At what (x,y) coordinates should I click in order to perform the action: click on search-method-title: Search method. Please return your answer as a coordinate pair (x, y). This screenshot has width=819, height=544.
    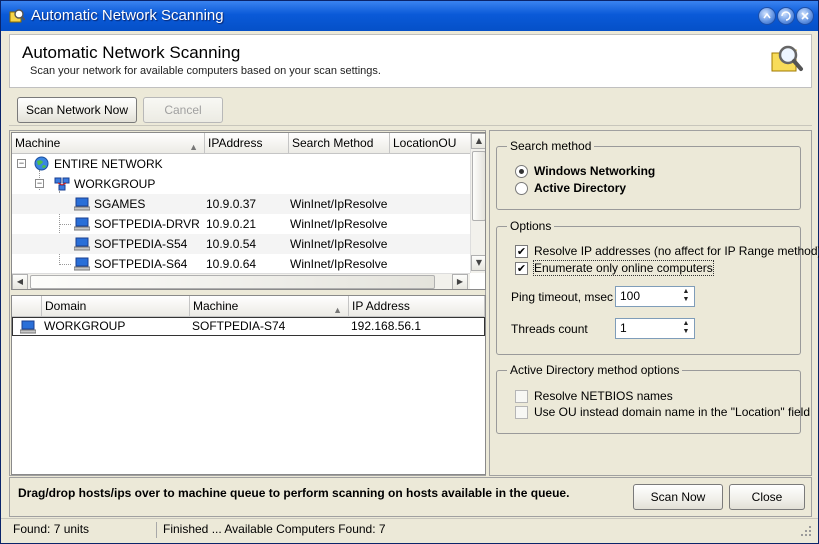
    Looking at the image, I should click on (551, 146).